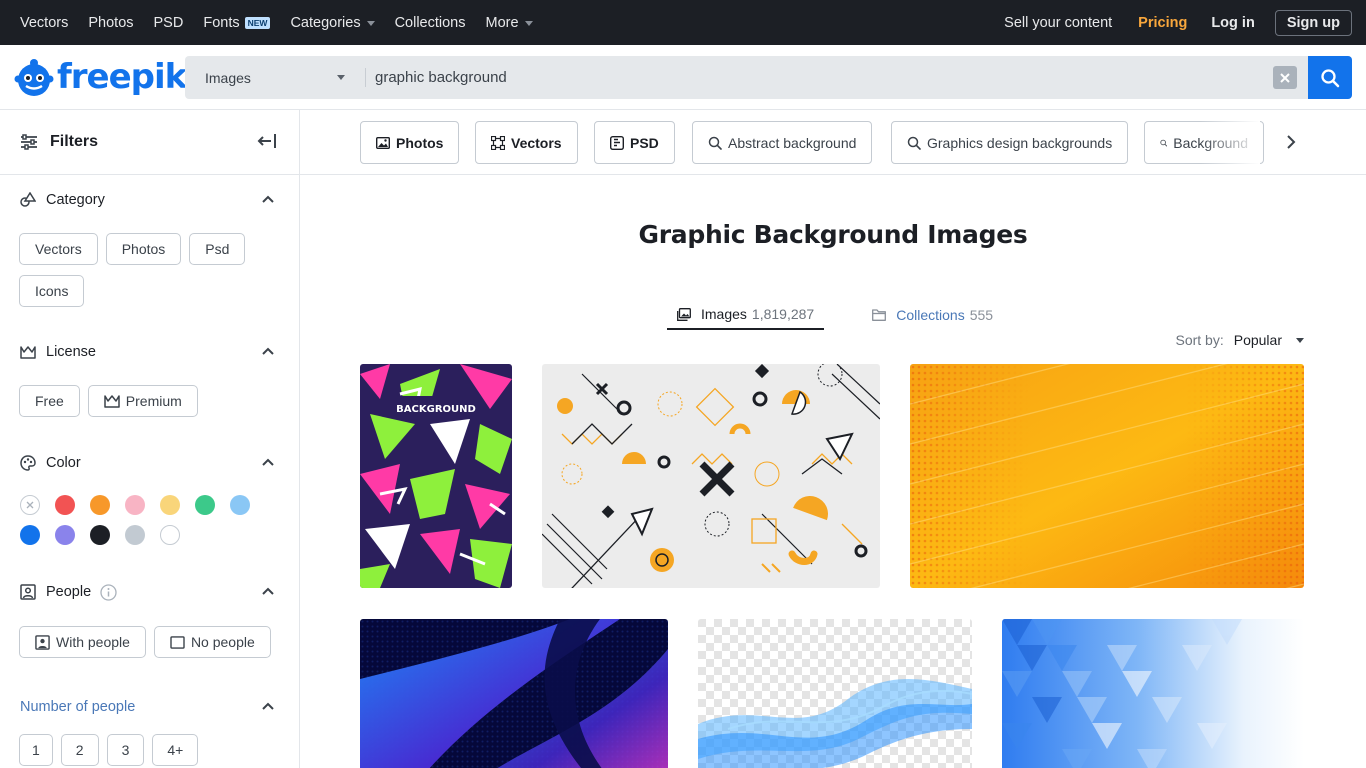  I want to click on color-gray-swatch, so click(135, 535).